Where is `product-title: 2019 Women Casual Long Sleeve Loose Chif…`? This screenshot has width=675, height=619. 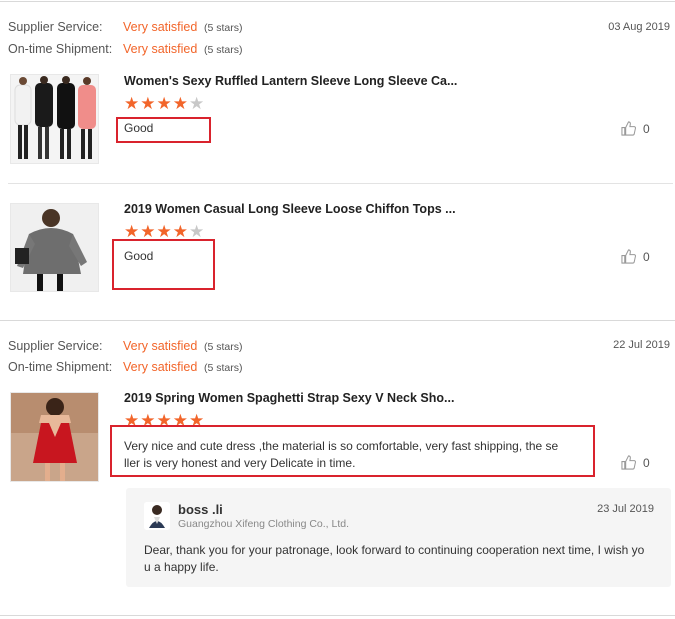 product-title: 2019 Women Casual Long Sleeve Loose Chif… is located at coordinates (290, 209).